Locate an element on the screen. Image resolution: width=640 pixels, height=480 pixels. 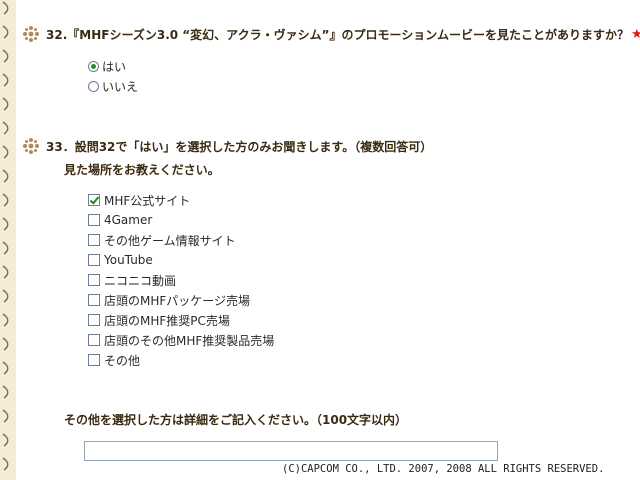
q33-option-other: その他 is located at coordinates (114, 360).